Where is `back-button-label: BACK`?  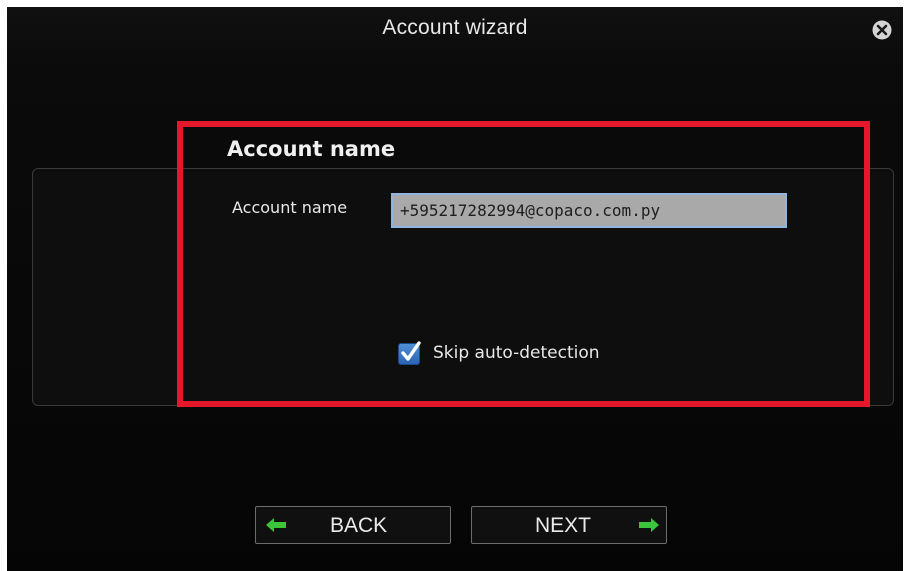 back-button-label: BACK is located at coordinates (359, 525).